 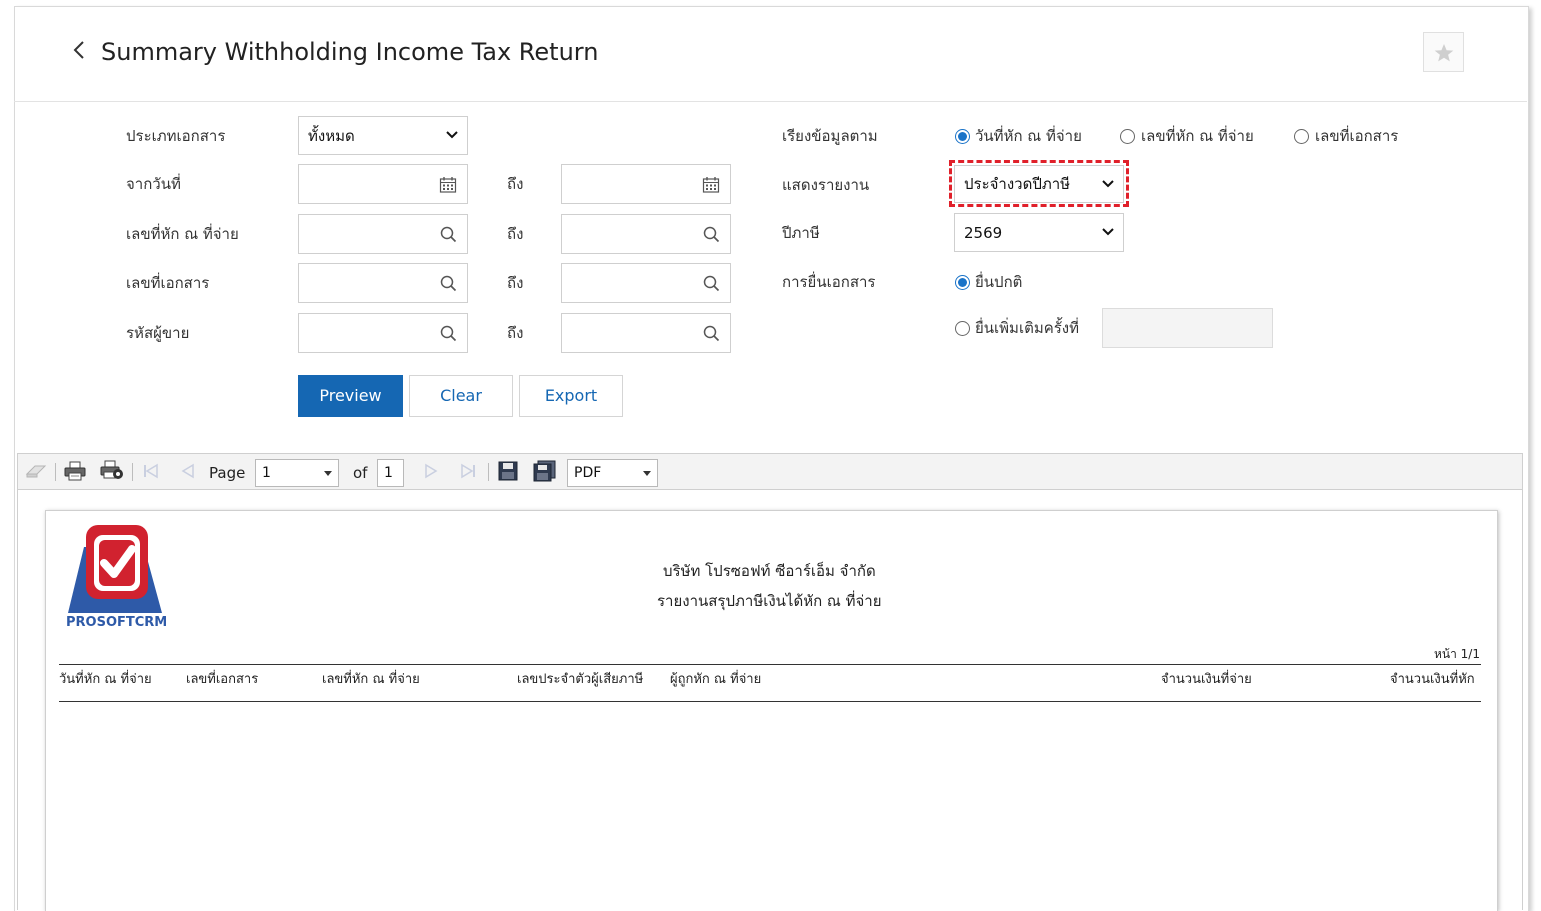 What do you see at coordinates (830, 136) in the screenshot?
I see `sort-by-label: เรียงข้อมูลตาม` at bounding box center [830, 136].